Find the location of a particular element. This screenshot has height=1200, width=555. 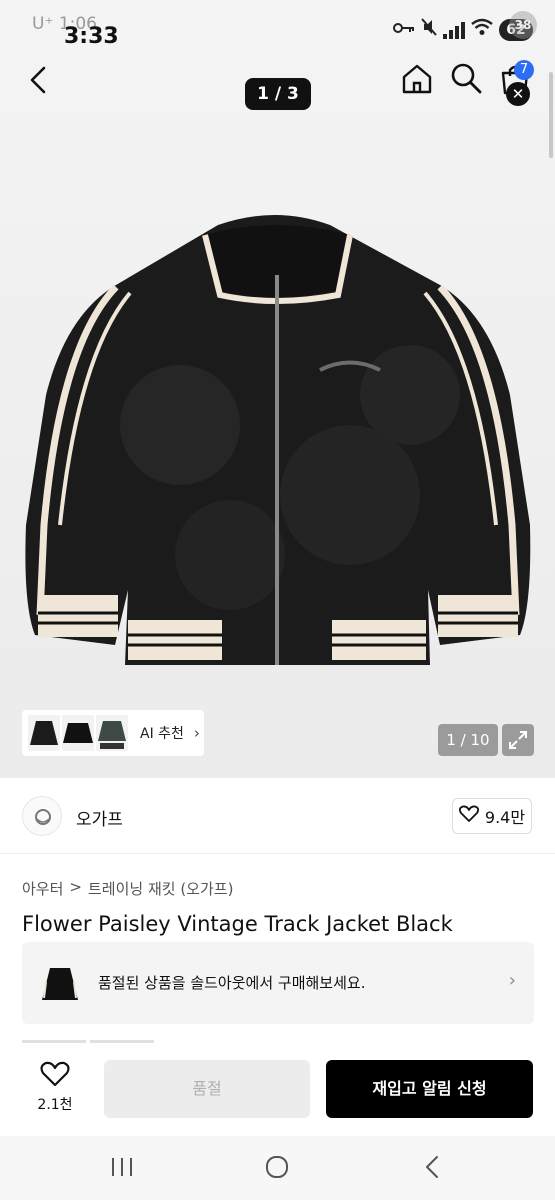

brand-logo is located at coordinates (42, 816).